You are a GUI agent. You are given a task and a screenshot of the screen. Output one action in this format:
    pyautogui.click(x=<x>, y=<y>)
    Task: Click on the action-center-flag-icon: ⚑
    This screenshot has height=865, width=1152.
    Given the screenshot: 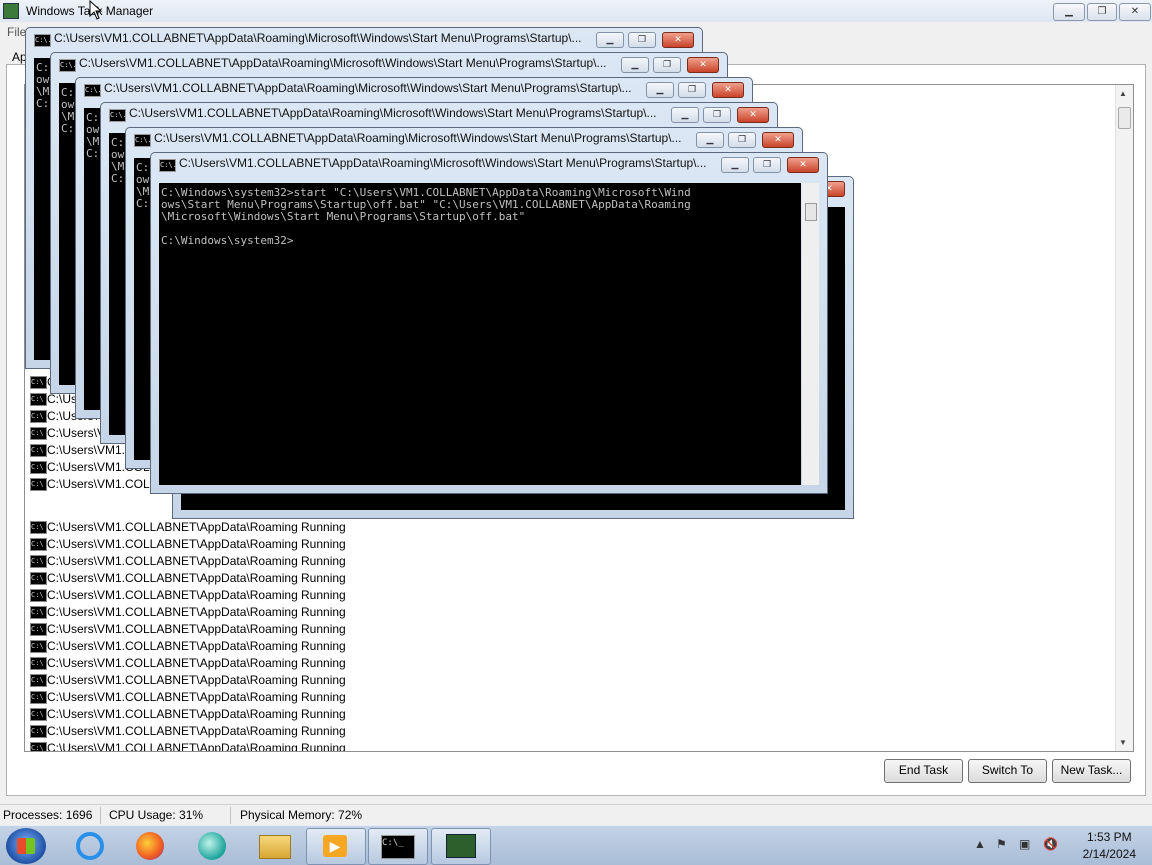 What is the action you would take?
    pyautogui.click(x=1001, y=844)
    